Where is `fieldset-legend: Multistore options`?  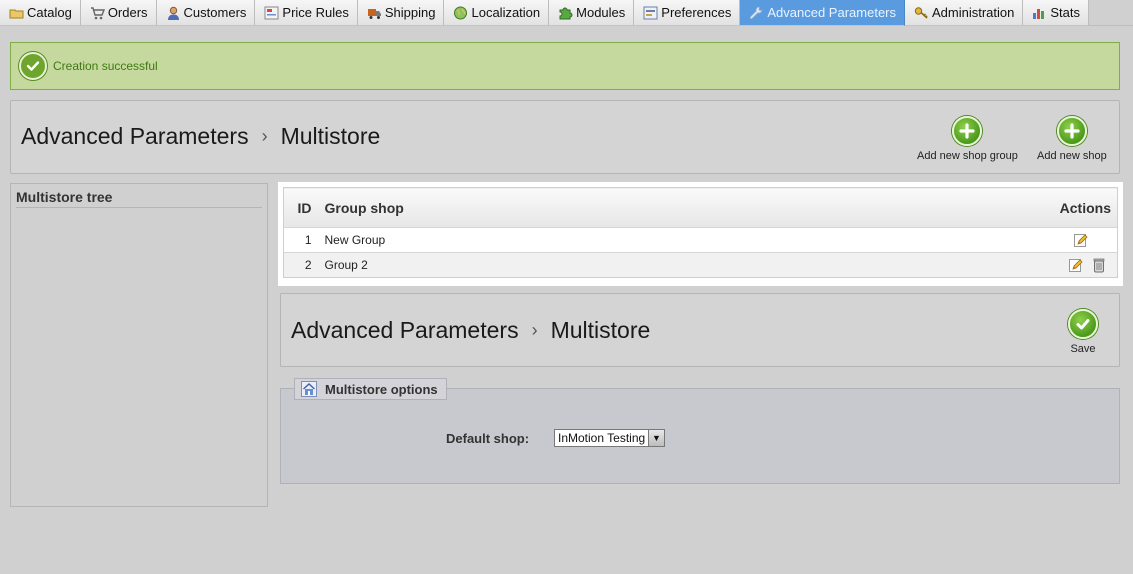
fieldset-legend: Multistore options is located at coordinates (370, 389).